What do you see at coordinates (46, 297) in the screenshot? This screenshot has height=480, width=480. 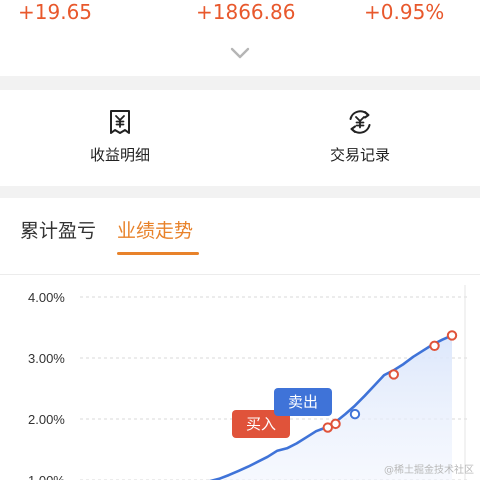 I see `y-tick-label: 4.00%` at bounding box center [46, 297].